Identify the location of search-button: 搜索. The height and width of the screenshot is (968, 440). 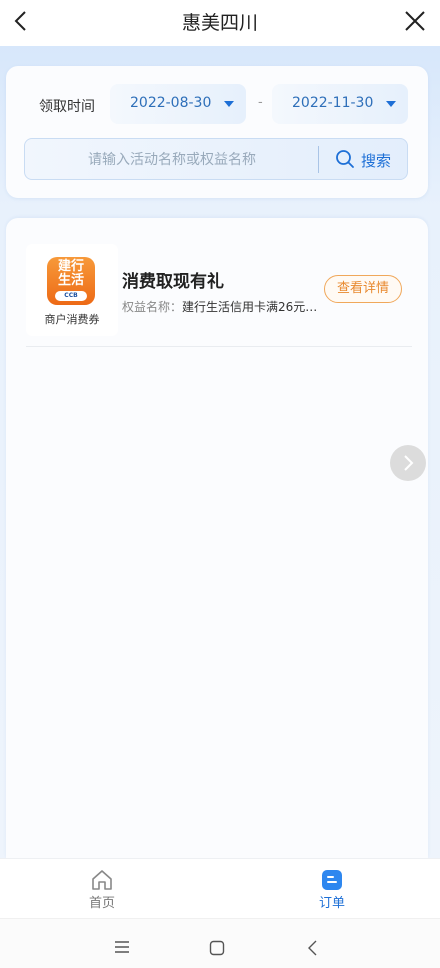
(367, 159).